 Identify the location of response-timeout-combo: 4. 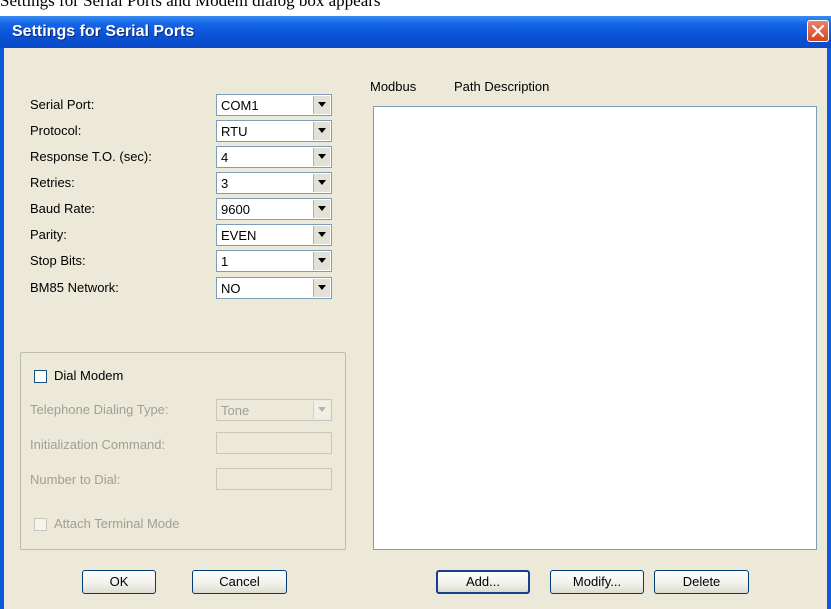
(274, 157).